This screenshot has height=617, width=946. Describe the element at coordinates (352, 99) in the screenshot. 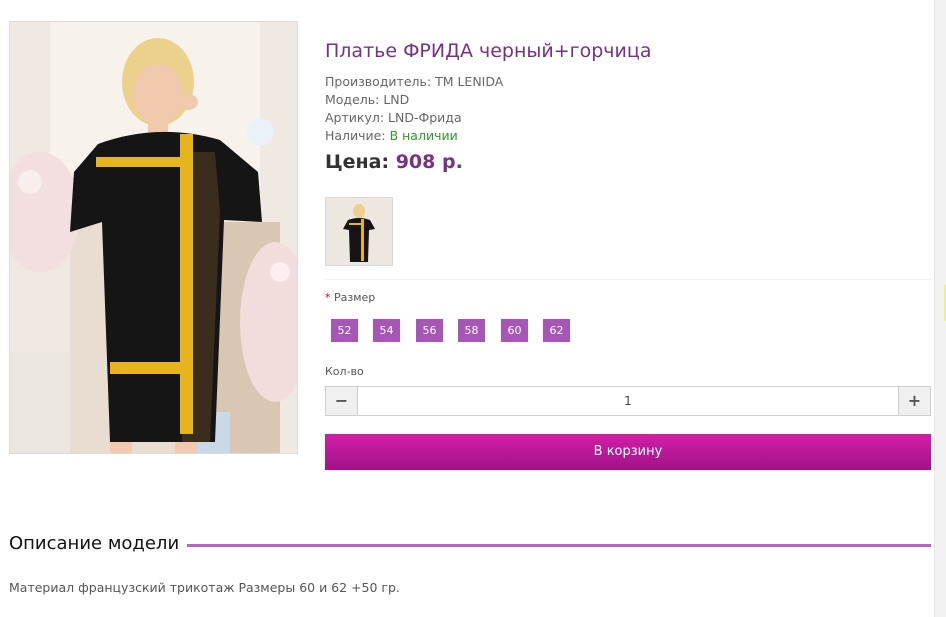

I see `model-label: Модель:` at that location.